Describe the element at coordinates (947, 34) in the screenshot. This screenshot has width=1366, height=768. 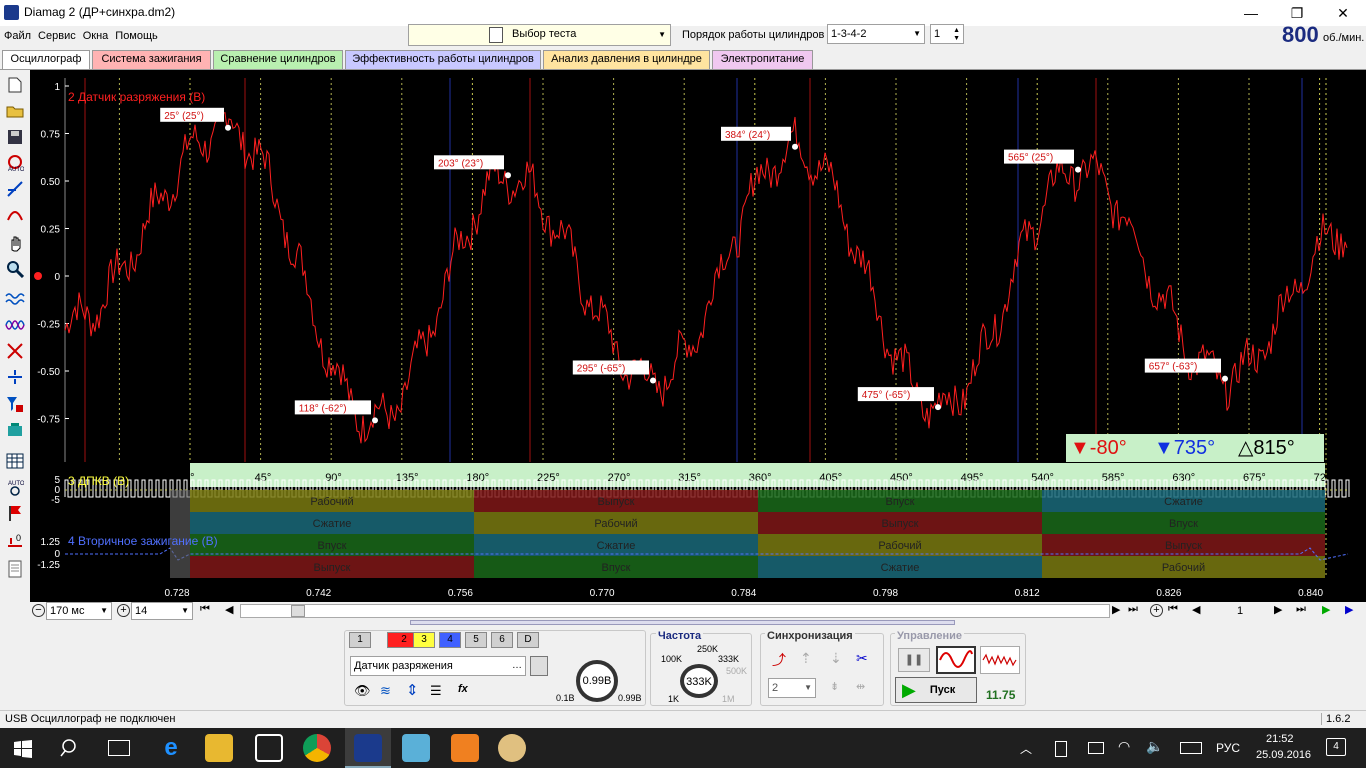
I see `cylinder-stepper: 1 ▲ ▼` at that location.